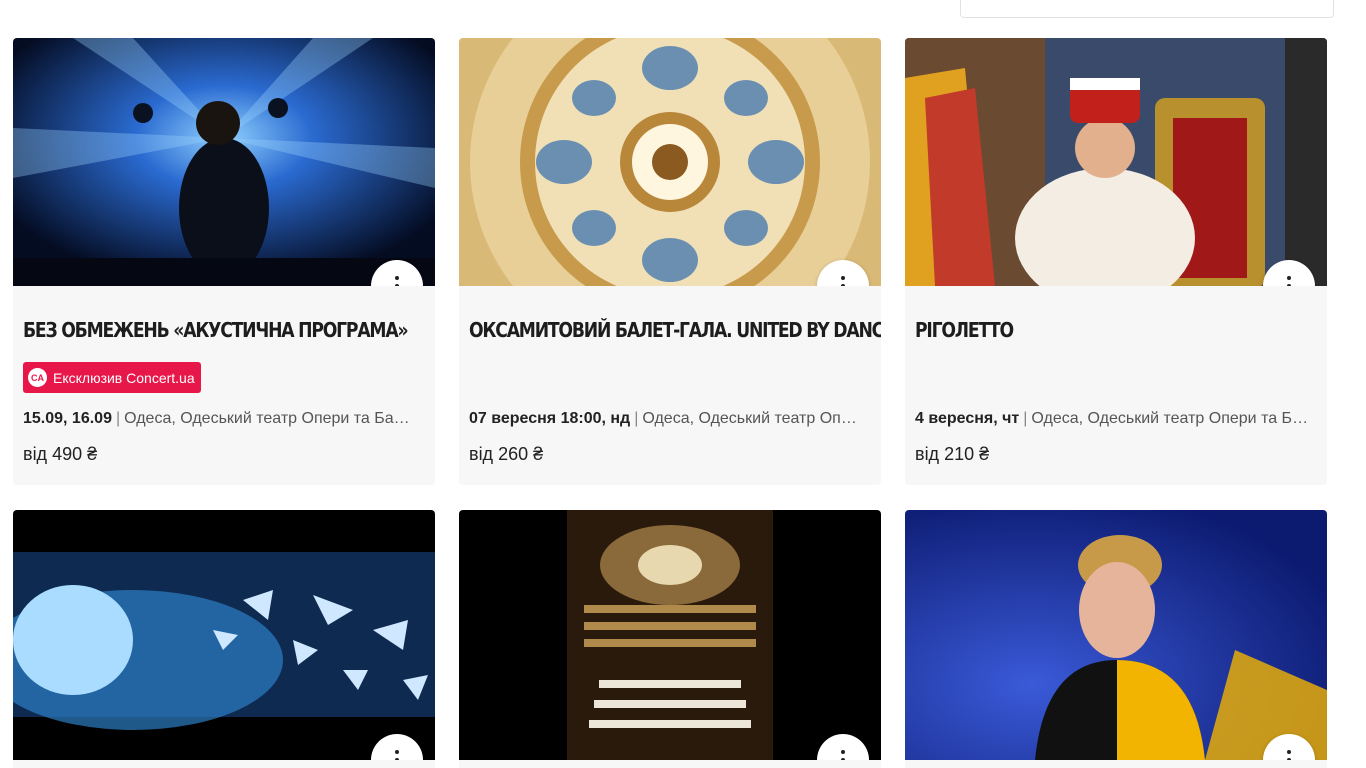 The image size is (1366, 768). What do you see at coordinates (967, 418) in the screenshot?
I see `event-date: 4 вересня, чт` at bounding box center [967, 418].